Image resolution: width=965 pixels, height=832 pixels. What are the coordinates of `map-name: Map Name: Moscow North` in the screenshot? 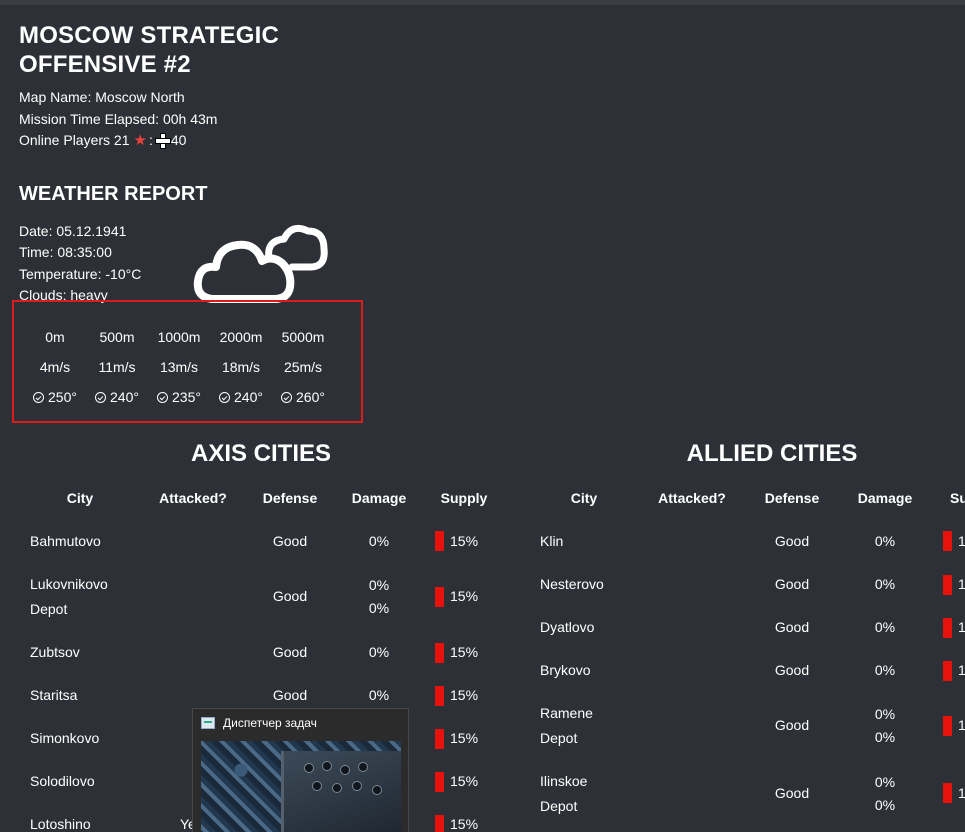 It's located at (102, 97).